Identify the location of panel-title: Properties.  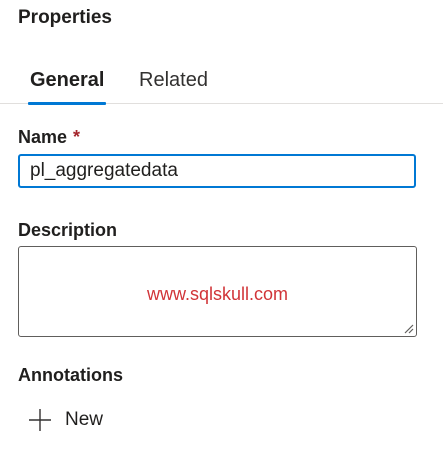
(65, 17).